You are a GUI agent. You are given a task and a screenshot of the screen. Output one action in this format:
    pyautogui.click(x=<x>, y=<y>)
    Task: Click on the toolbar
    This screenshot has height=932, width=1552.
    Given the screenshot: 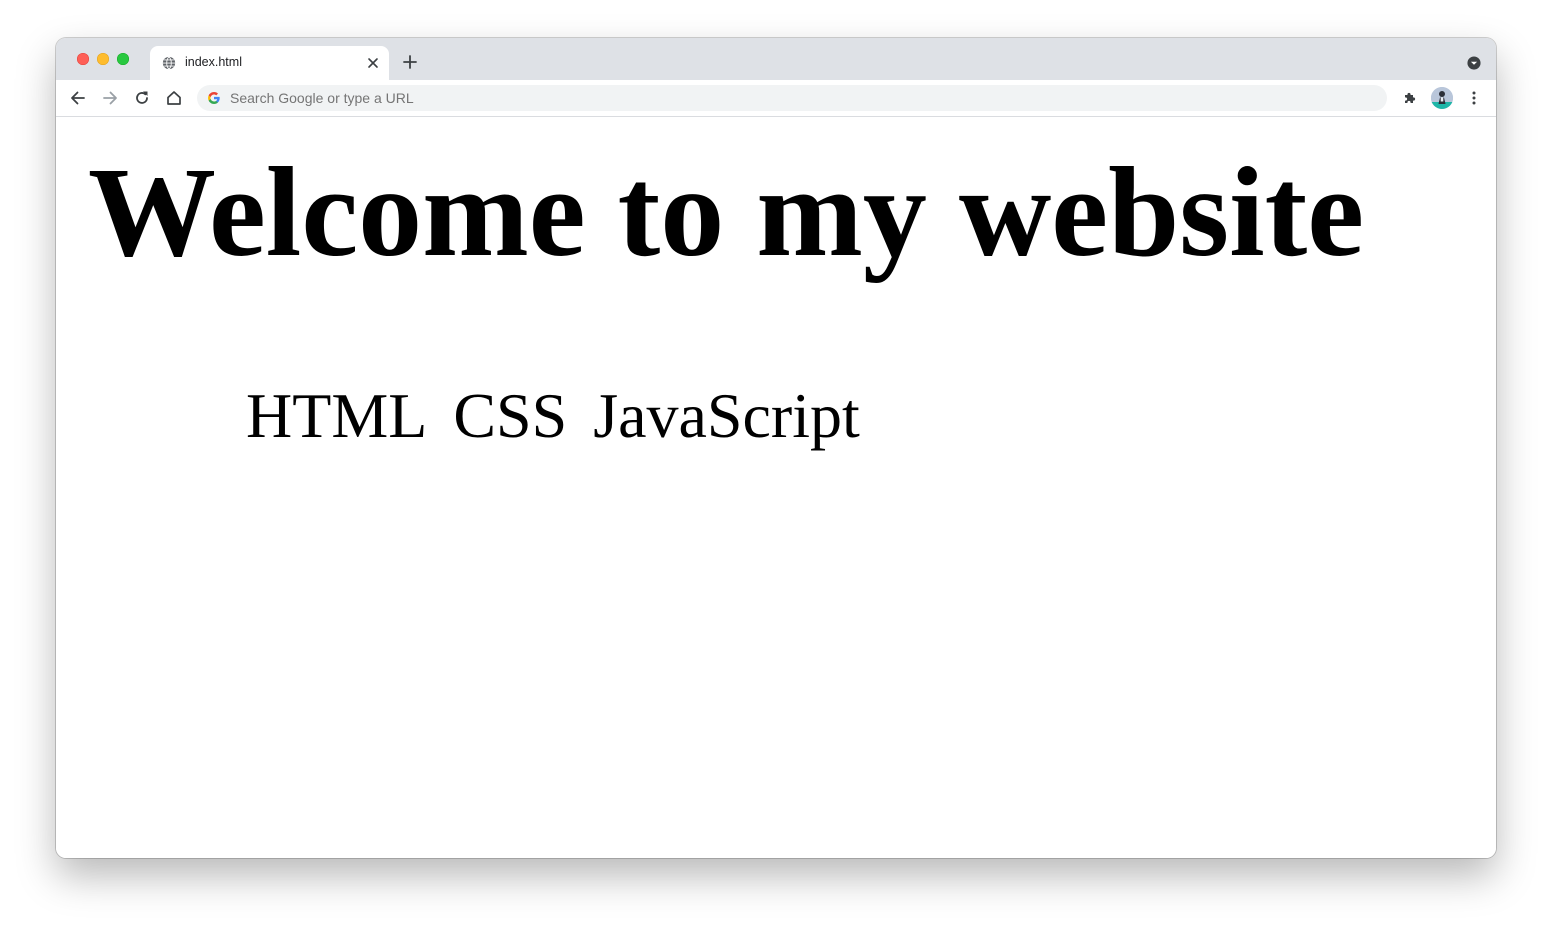 What is the action you would take?
    pyautogui.click(x=776, y=98)
    